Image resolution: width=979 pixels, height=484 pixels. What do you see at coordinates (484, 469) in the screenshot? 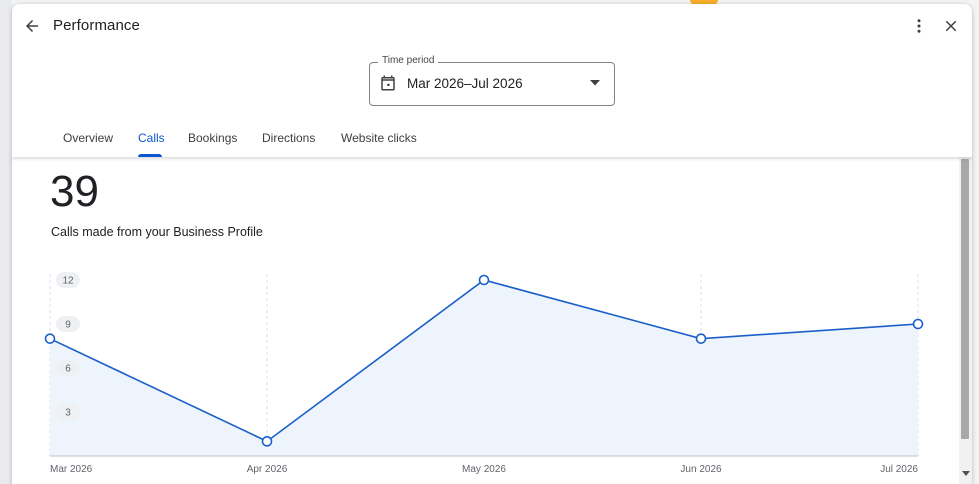
I see `x-tick-label: May 2026` at bounding box center [484, 469].